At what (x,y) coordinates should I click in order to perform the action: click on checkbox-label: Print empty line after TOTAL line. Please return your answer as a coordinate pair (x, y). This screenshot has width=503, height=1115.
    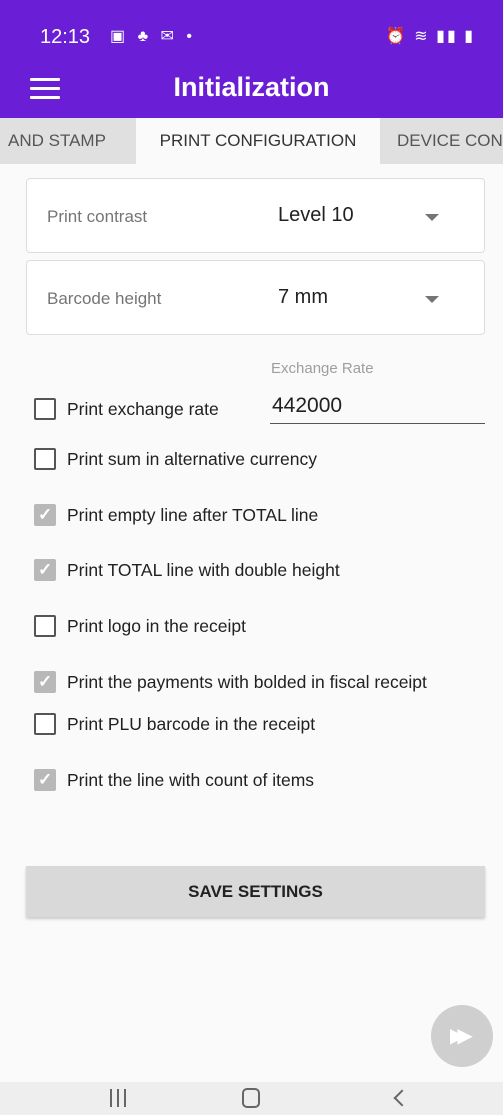
    Looking at the image, I should click on (193, 515).